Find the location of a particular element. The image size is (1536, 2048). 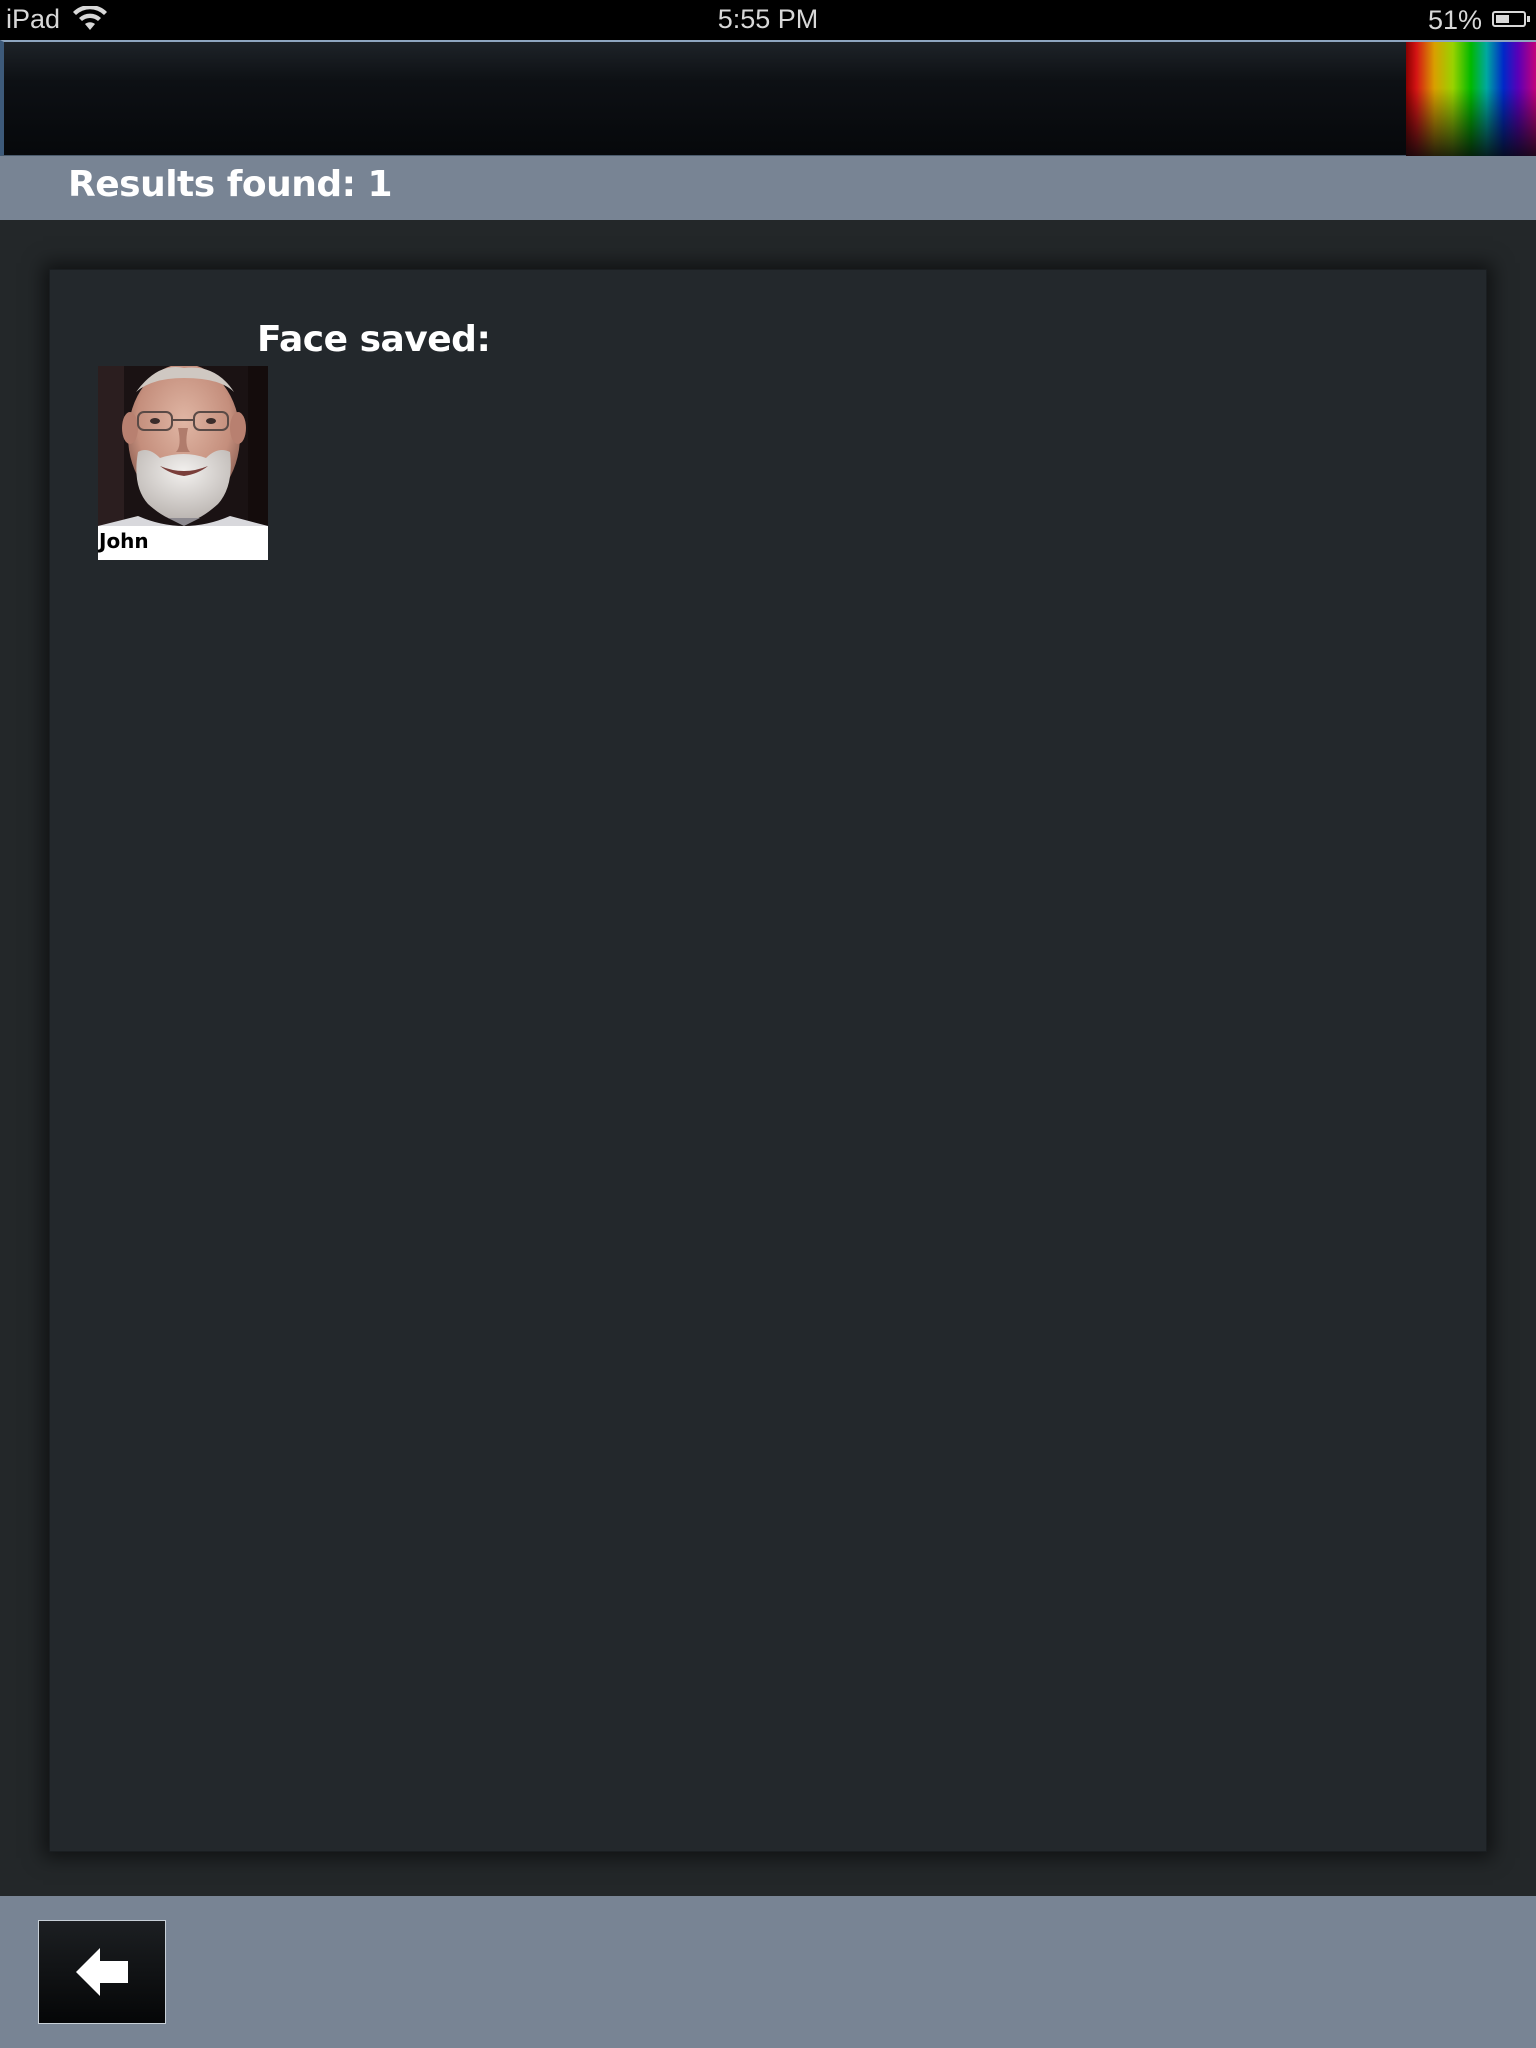

results-count: Results found: 1 is located at coordinates (230, 184).